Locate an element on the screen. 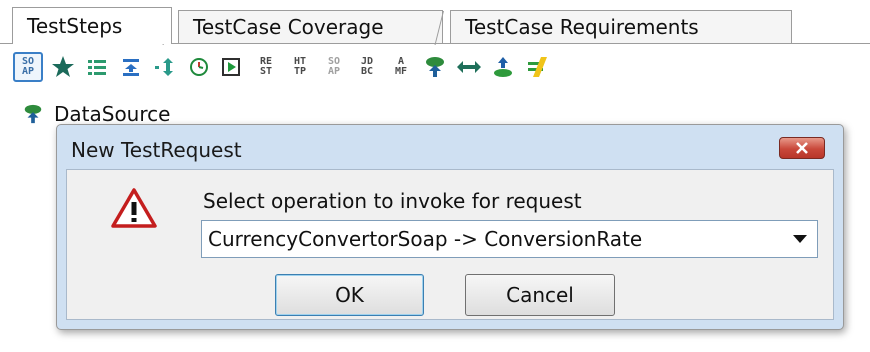  list-icon is located at coordinates (97, 67).